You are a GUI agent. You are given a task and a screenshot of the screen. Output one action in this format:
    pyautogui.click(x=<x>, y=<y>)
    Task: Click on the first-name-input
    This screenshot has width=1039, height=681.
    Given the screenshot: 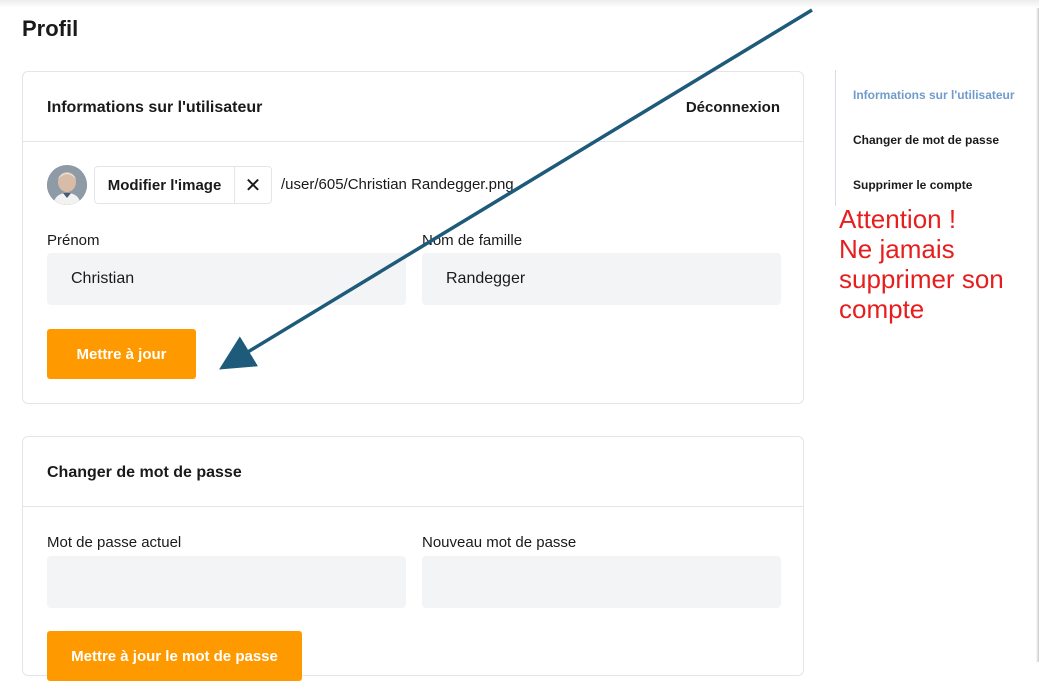 What is the action you would take?
    pyautogui.click(x=226, y=279)
    